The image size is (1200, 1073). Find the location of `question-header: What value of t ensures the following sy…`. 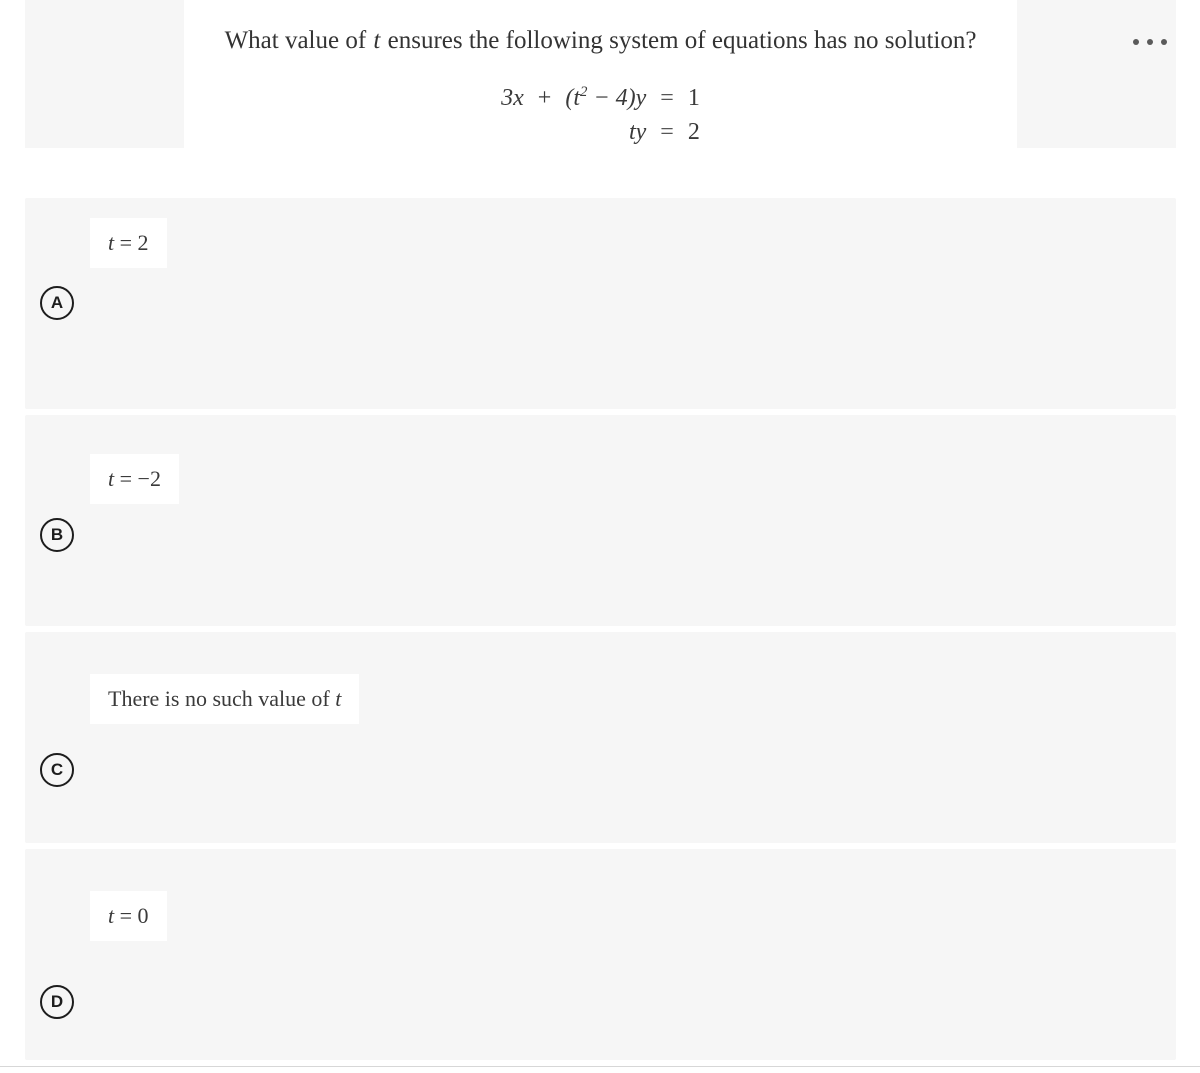

question-header: What value of t ensures the following sy… is located at coordinates (600, 74).